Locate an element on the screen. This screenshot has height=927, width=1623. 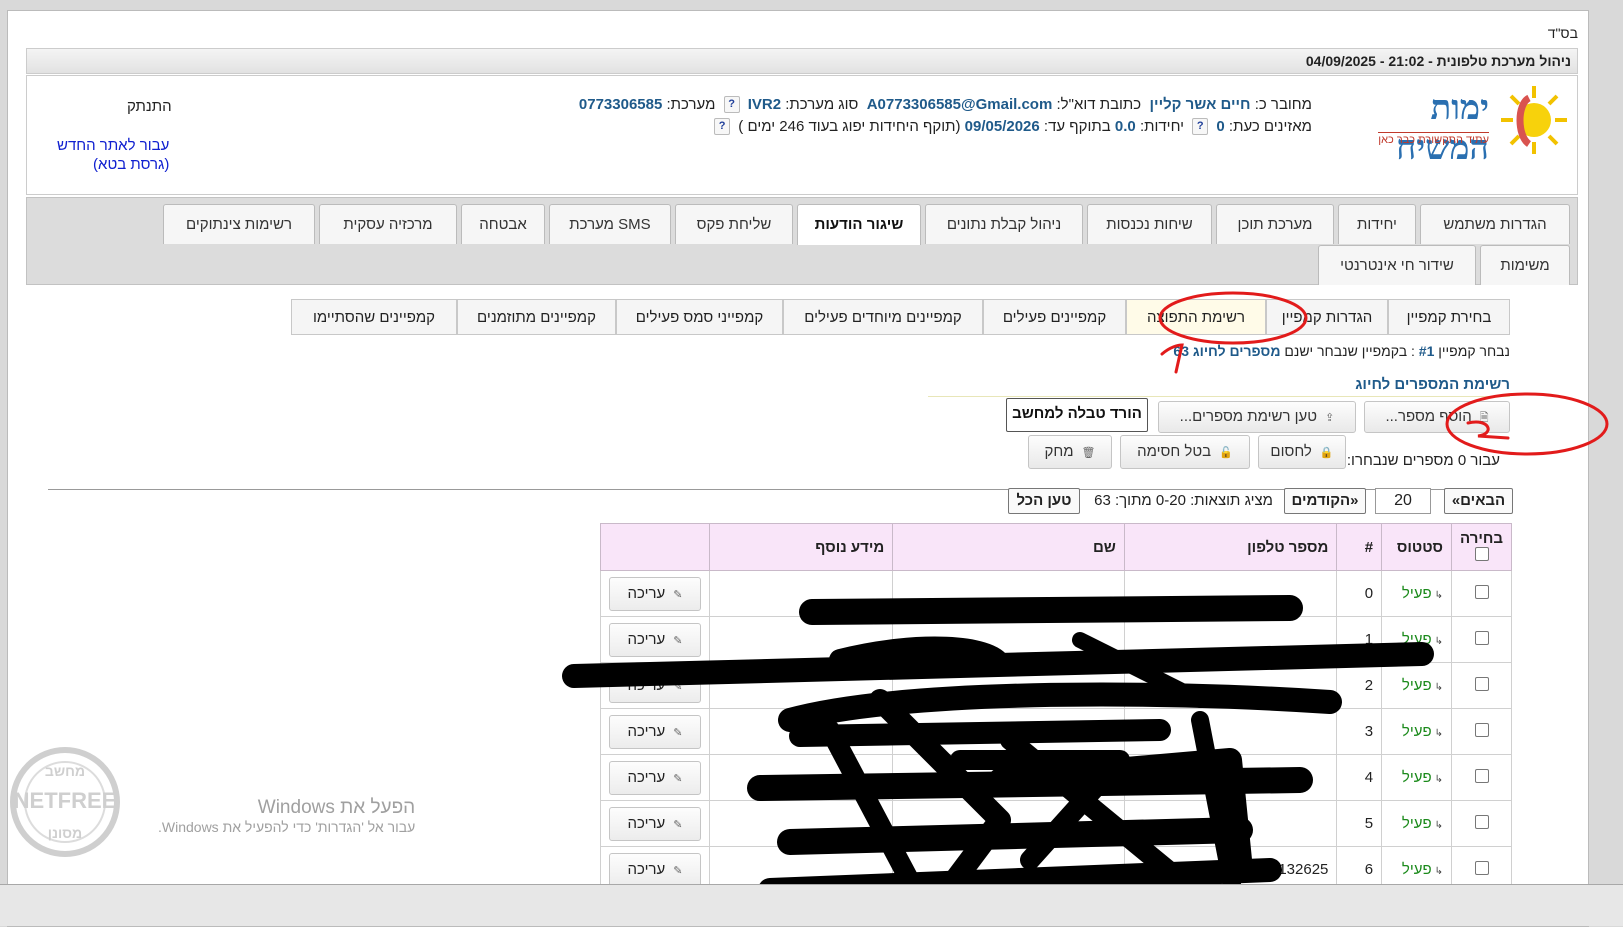
subtab-special-active-campaigns: קמפיינים מיוחדים פעילים is located at coordinates (883, 317).